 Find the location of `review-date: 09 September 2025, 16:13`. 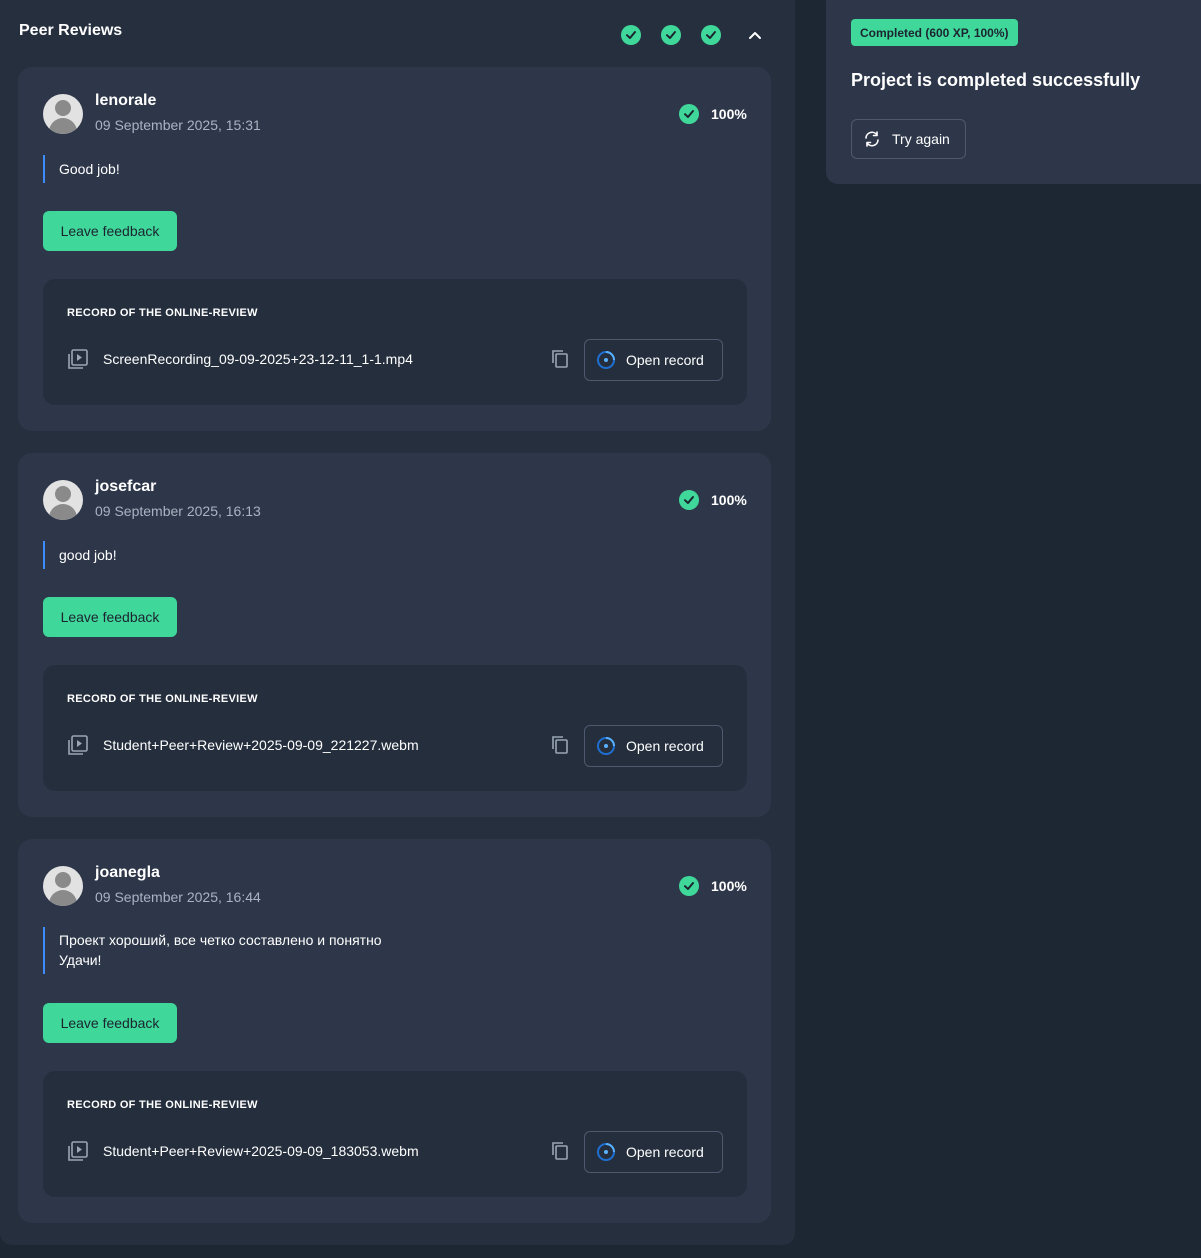

review-date: 09 September 2025, 16:13 is located at coordinates (178, 511).